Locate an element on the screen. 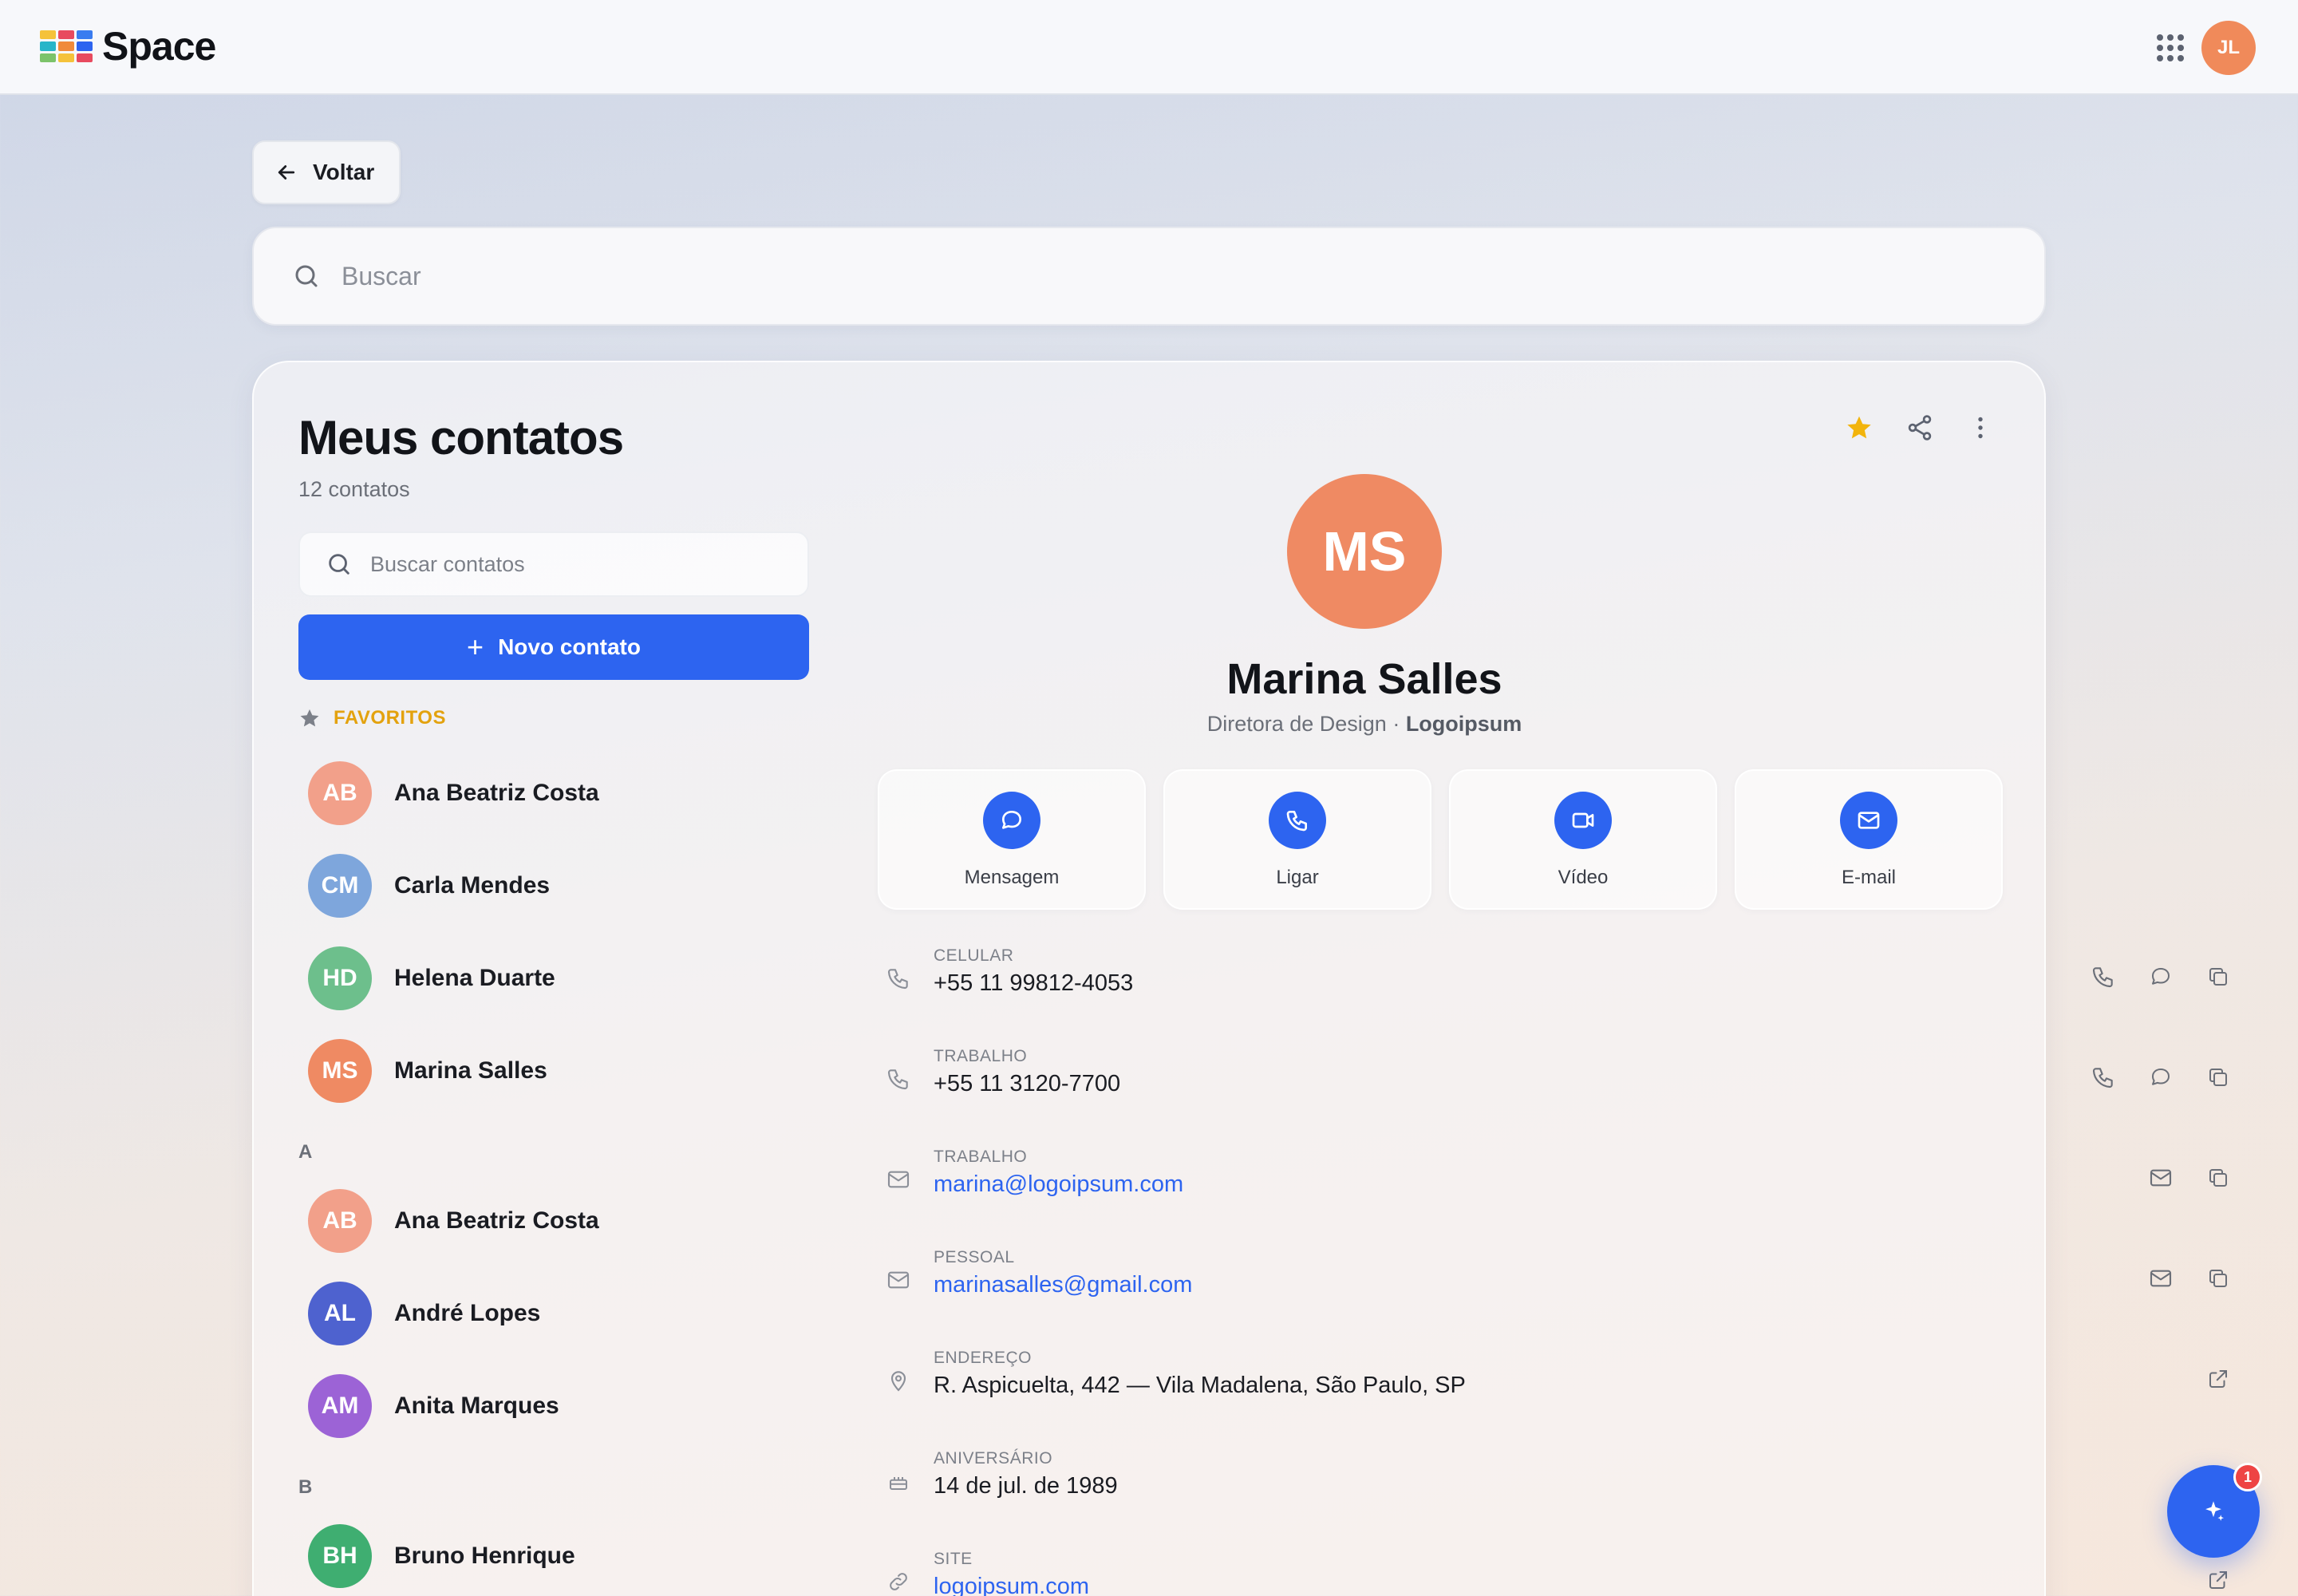 The height and width of the screenshot is (1596, 2298). field-value: +55 11 3120-7700 is located at coordinates (1027, 1084).